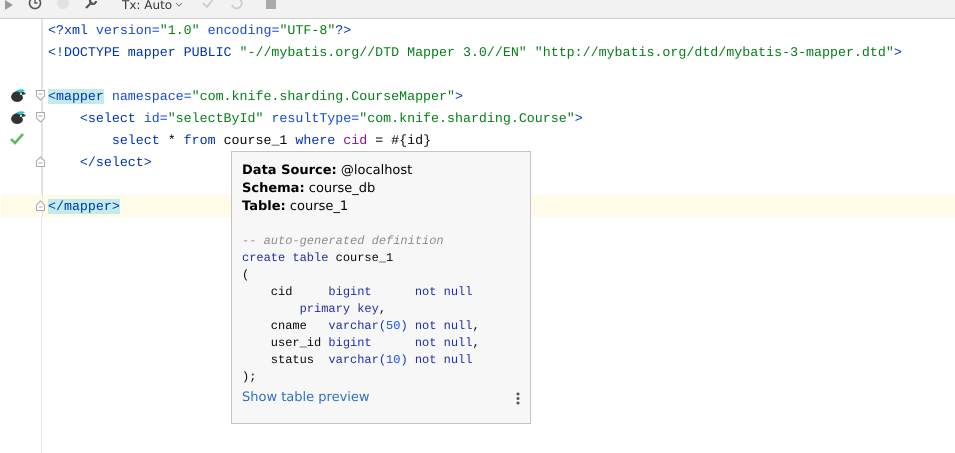  Describe the element at coordinates (518, 398) in the screenshot. I see `more-options-icon` at that location.